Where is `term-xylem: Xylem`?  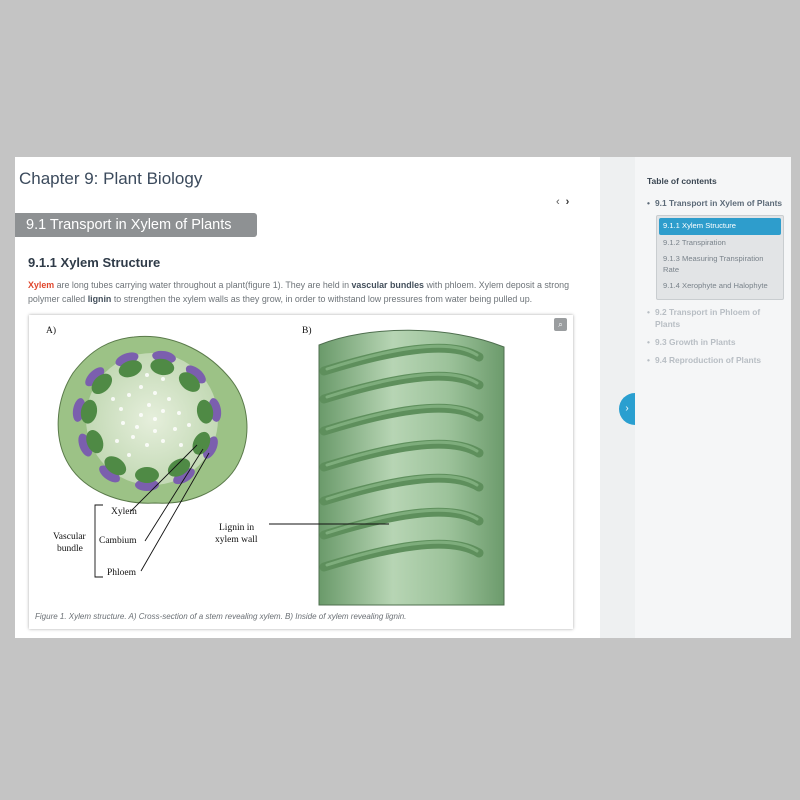
term-xylem: Xylem is located at coordinates (41, 285).